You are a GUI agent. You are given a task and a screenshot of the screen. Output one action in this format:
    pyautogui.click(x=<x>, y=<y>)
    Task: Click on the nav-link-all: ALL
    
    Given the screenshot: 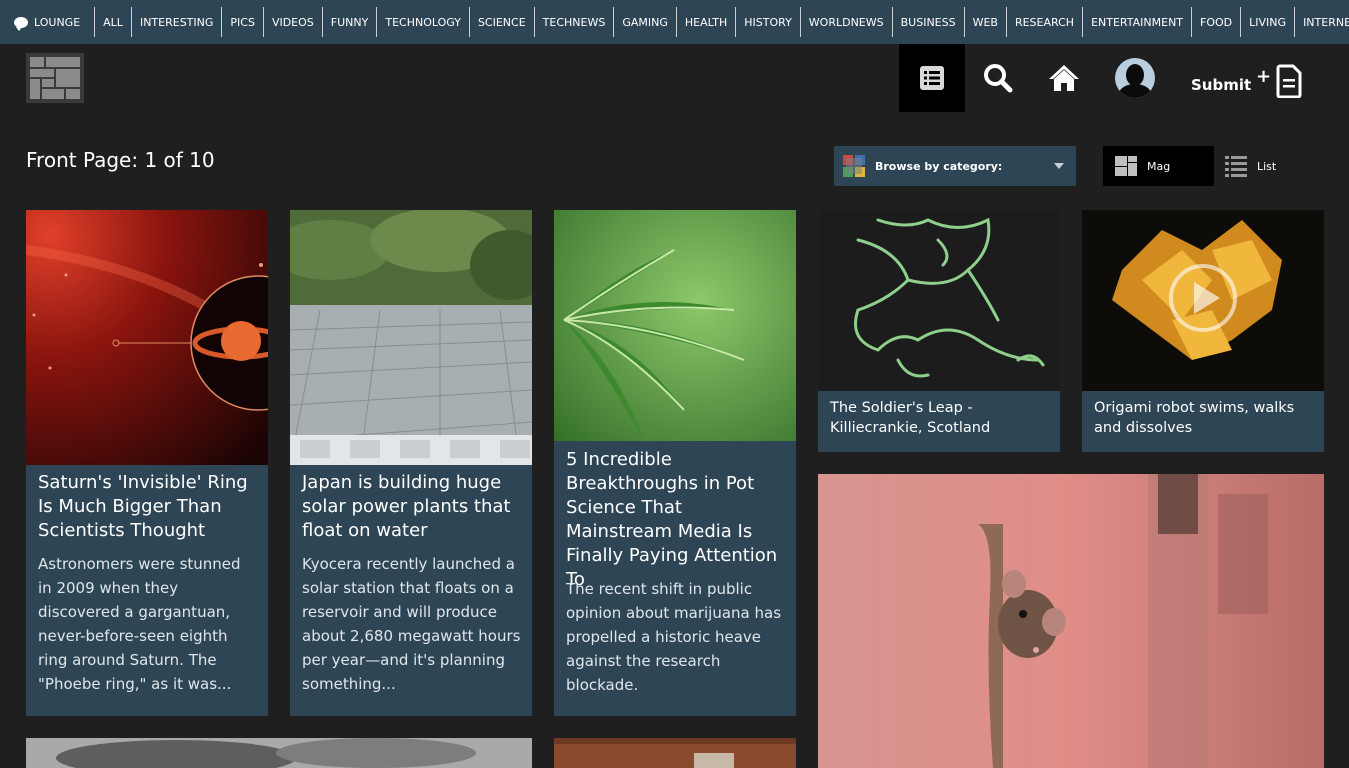 What is the action you would take?
    pyautogui.click(x=112, y=22)
    